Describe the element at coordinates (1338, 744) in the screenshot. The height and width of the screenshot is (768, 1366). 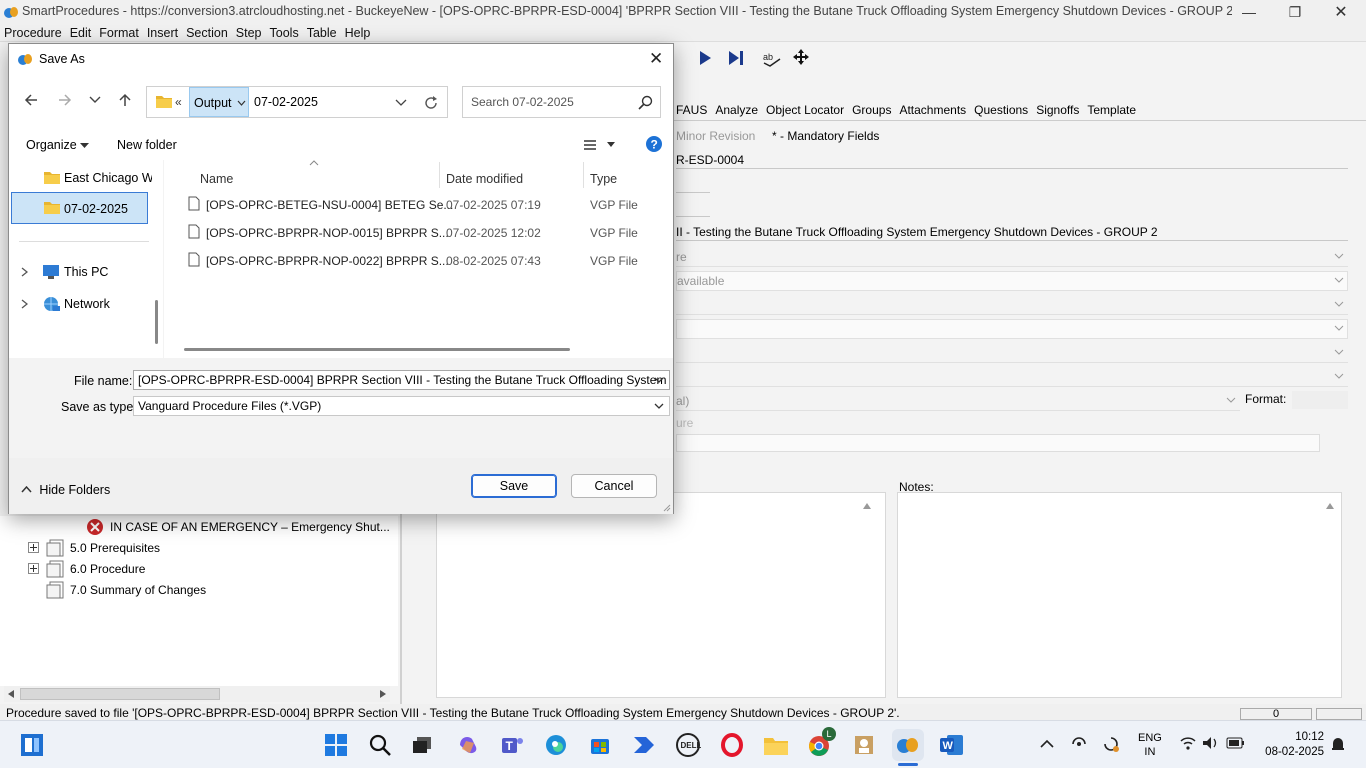
I see `notification-icon` at that location.